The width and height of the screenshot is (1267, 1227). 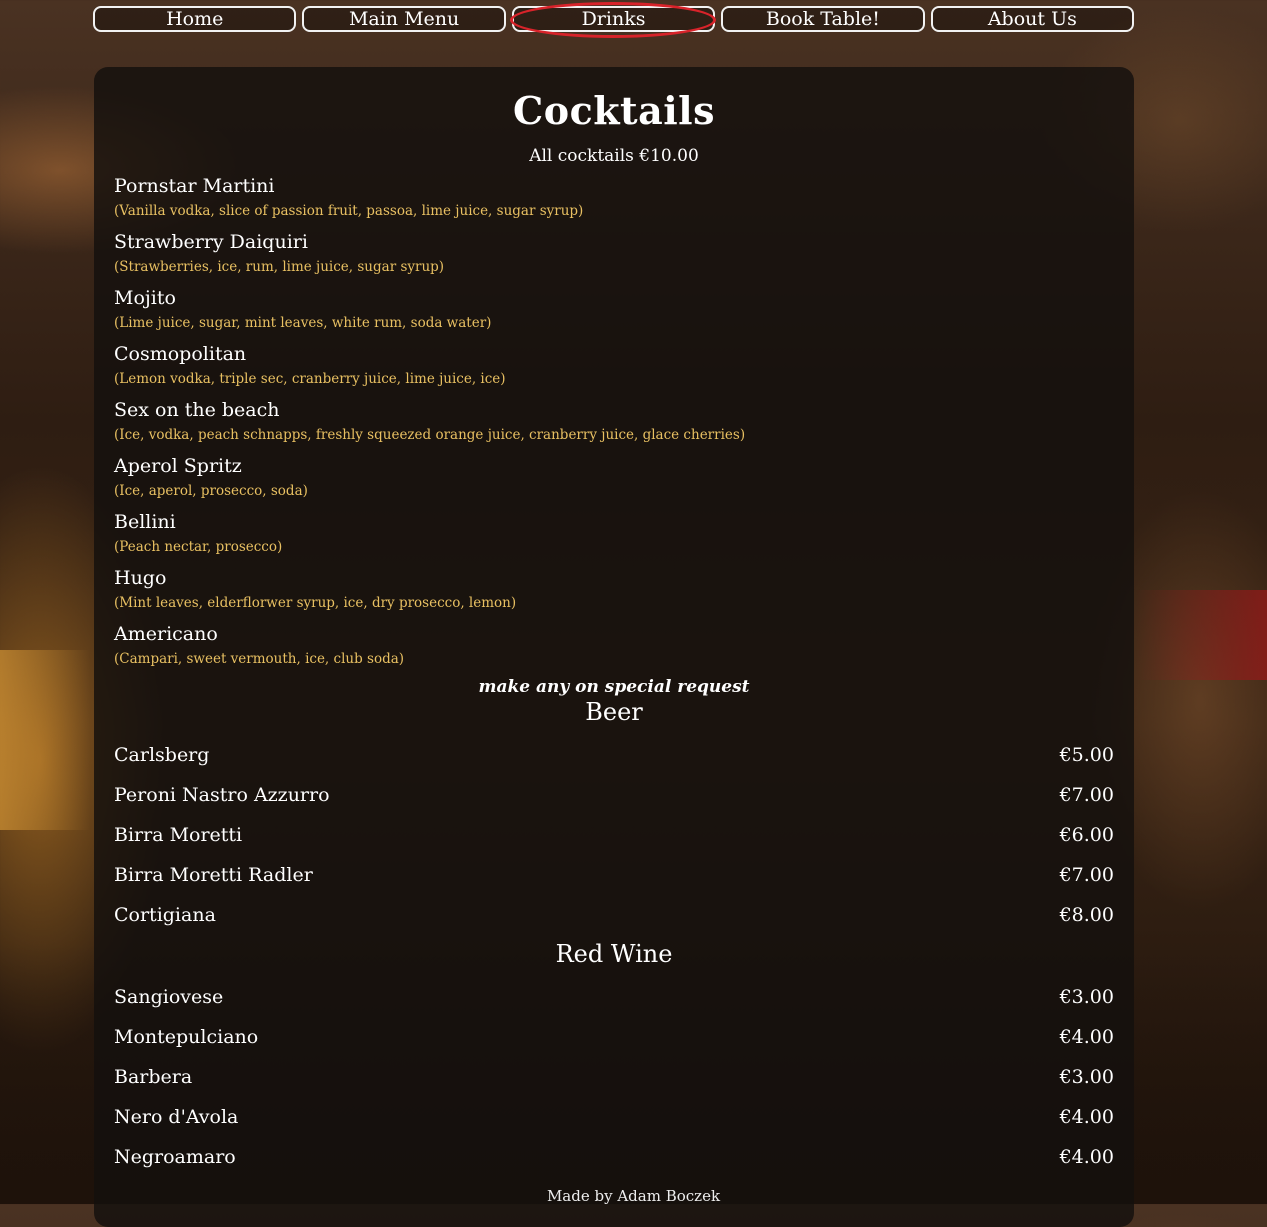 I want to click on price-row: Cortigiana €8.00, so click(x=614, y=915).